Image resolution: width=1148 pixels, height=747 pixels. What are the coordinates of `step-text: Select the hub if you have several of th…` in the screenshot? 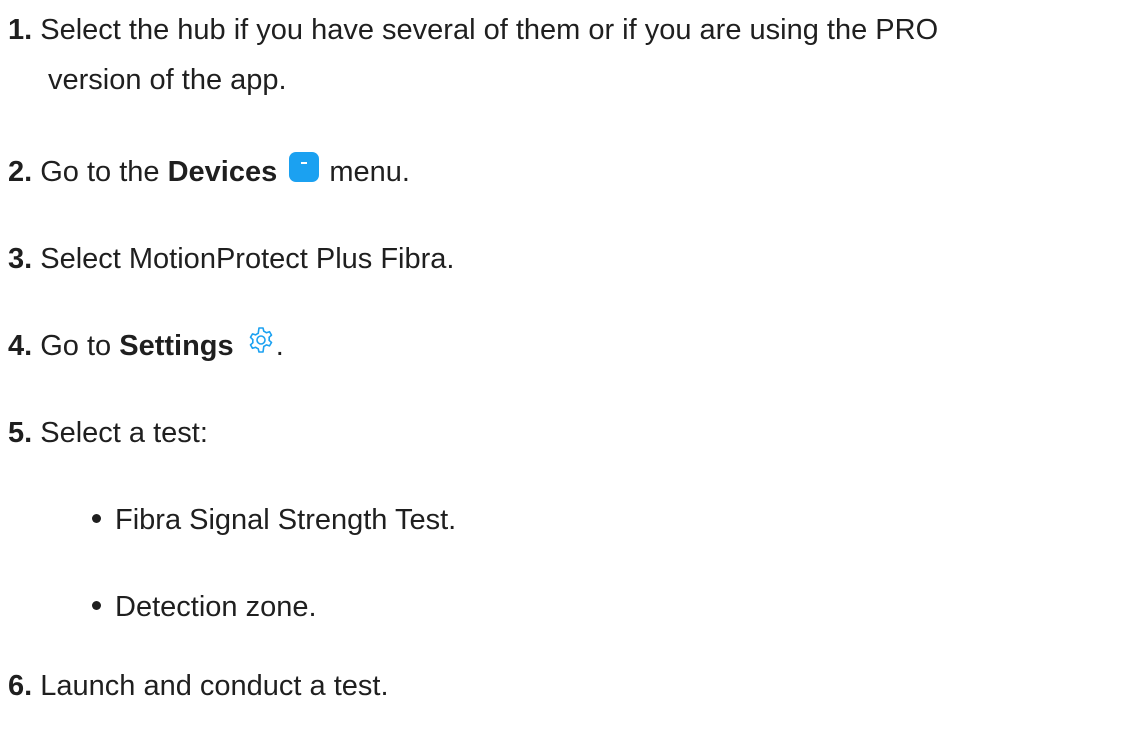 It's located at (485, 30).